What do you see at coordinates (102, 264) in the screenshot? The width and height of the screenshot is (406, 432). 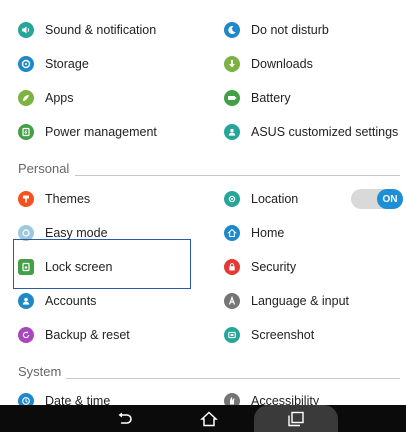 I see `lock-screen-highlight` at bounding box center [102, 264].